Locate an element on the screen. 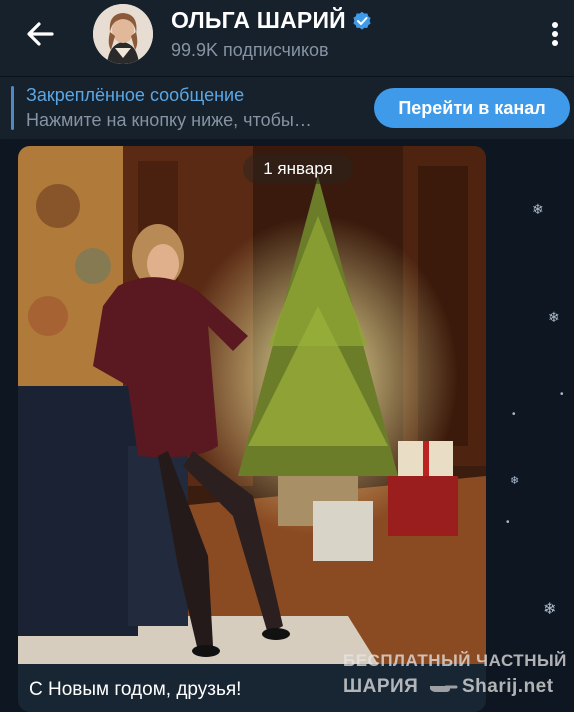 The height and width of the screenshot is (712, 574). arrow-left-icon is located at coordinates (40, 34).